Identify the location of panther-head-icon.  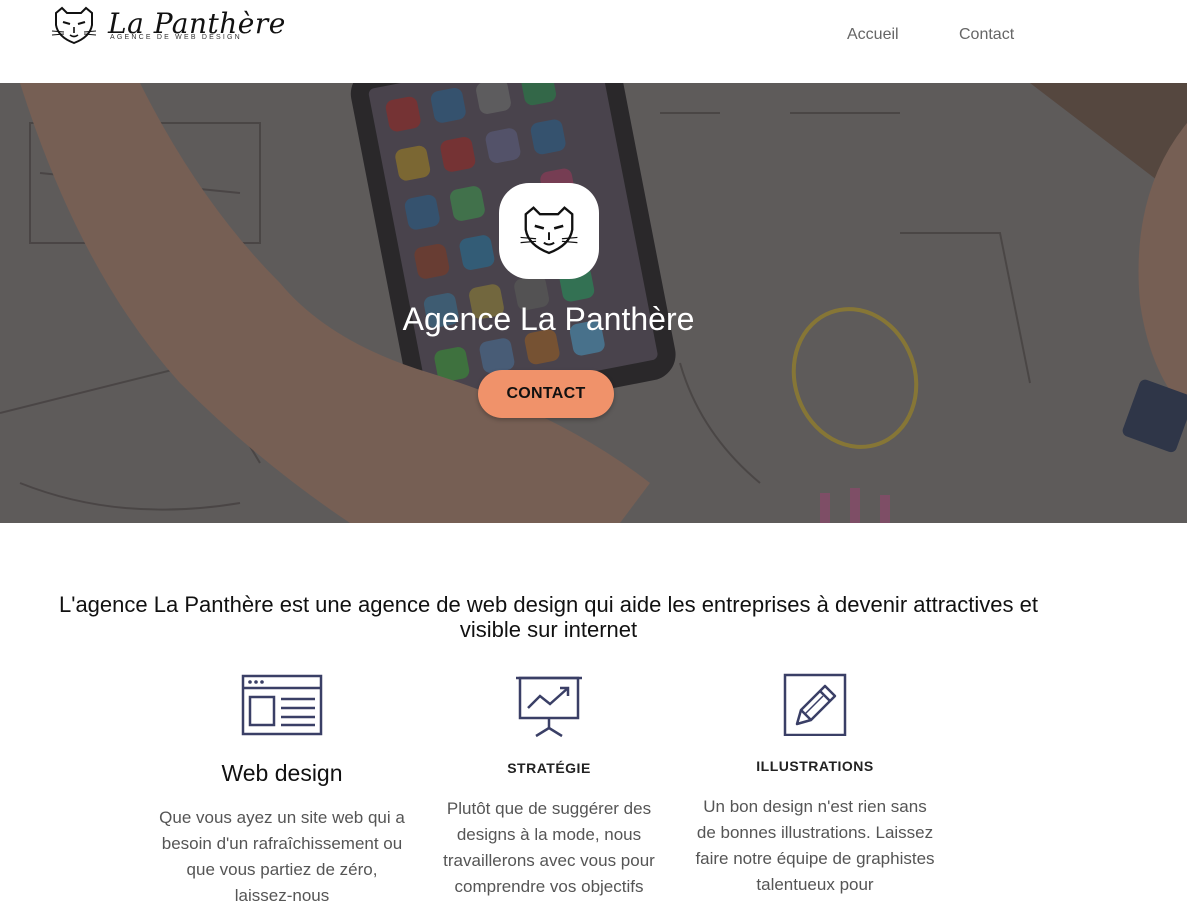
(549, 230).